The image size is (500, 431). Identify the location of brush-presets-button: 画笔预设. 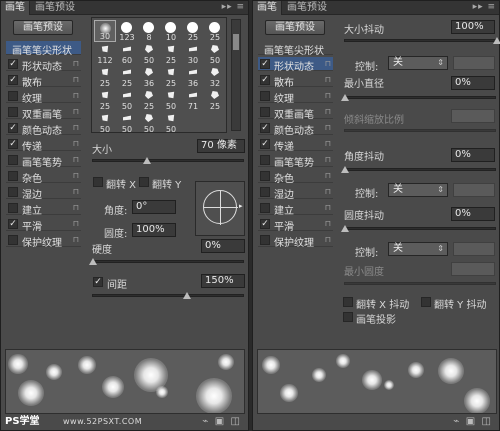
(295, 27).